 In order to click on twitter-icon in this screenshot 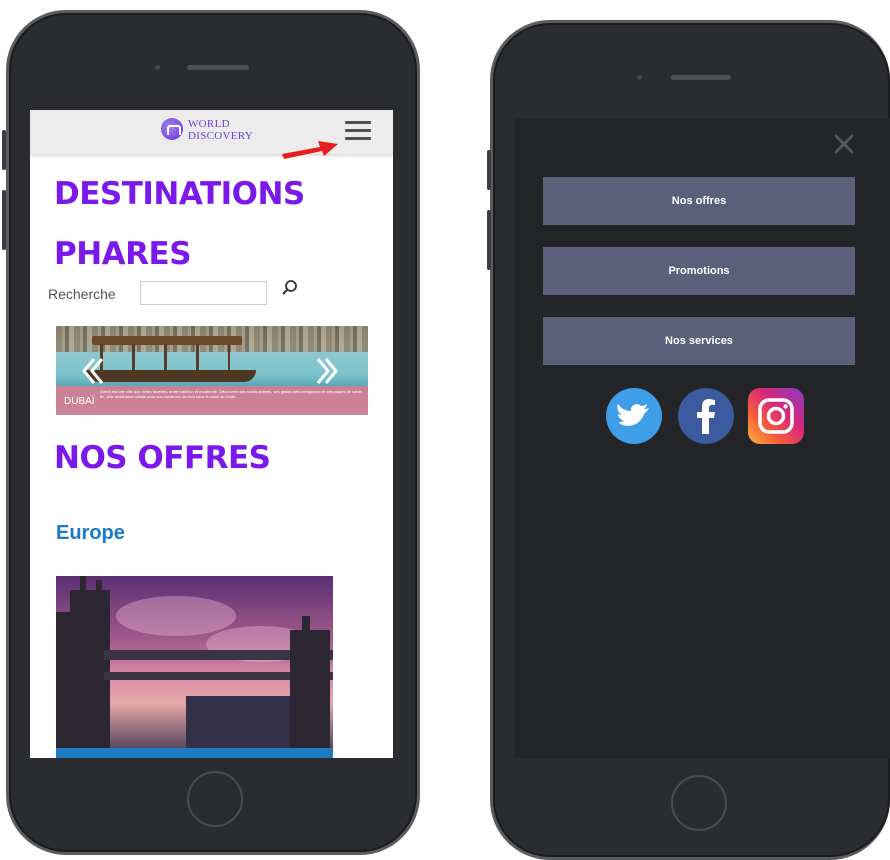, I will do `click(634, 416)`.